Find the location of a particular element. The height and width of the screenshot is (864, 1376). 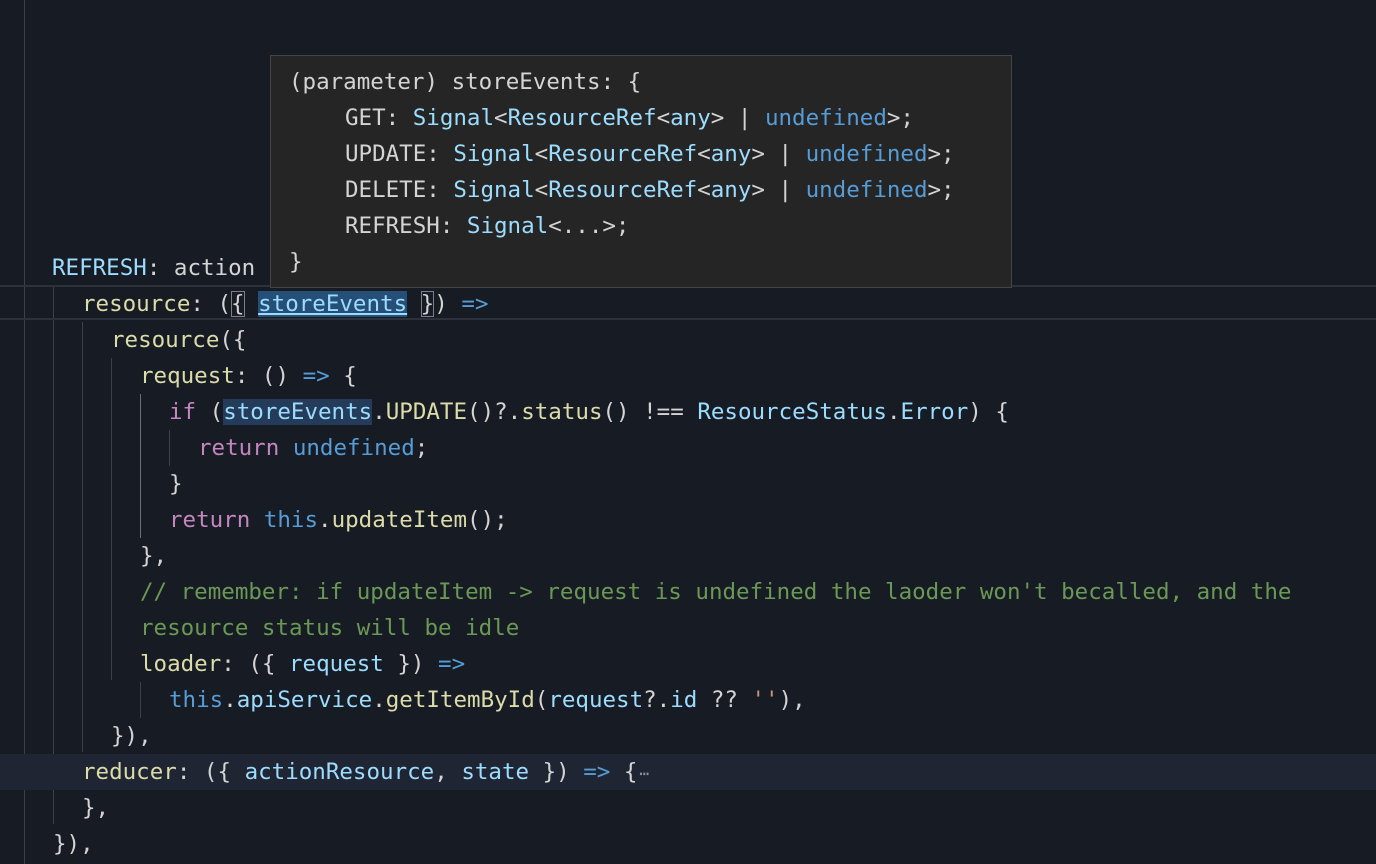

refresh-after: : action is located at coordinates (201, 268).